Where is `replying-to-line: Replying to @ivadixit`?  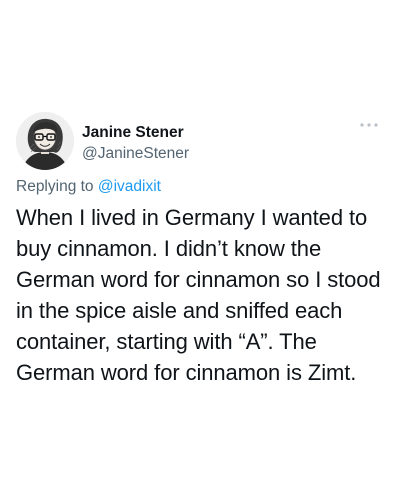
replying-to-line: Replying to @ivadixit is located at coordinates (88, 187).